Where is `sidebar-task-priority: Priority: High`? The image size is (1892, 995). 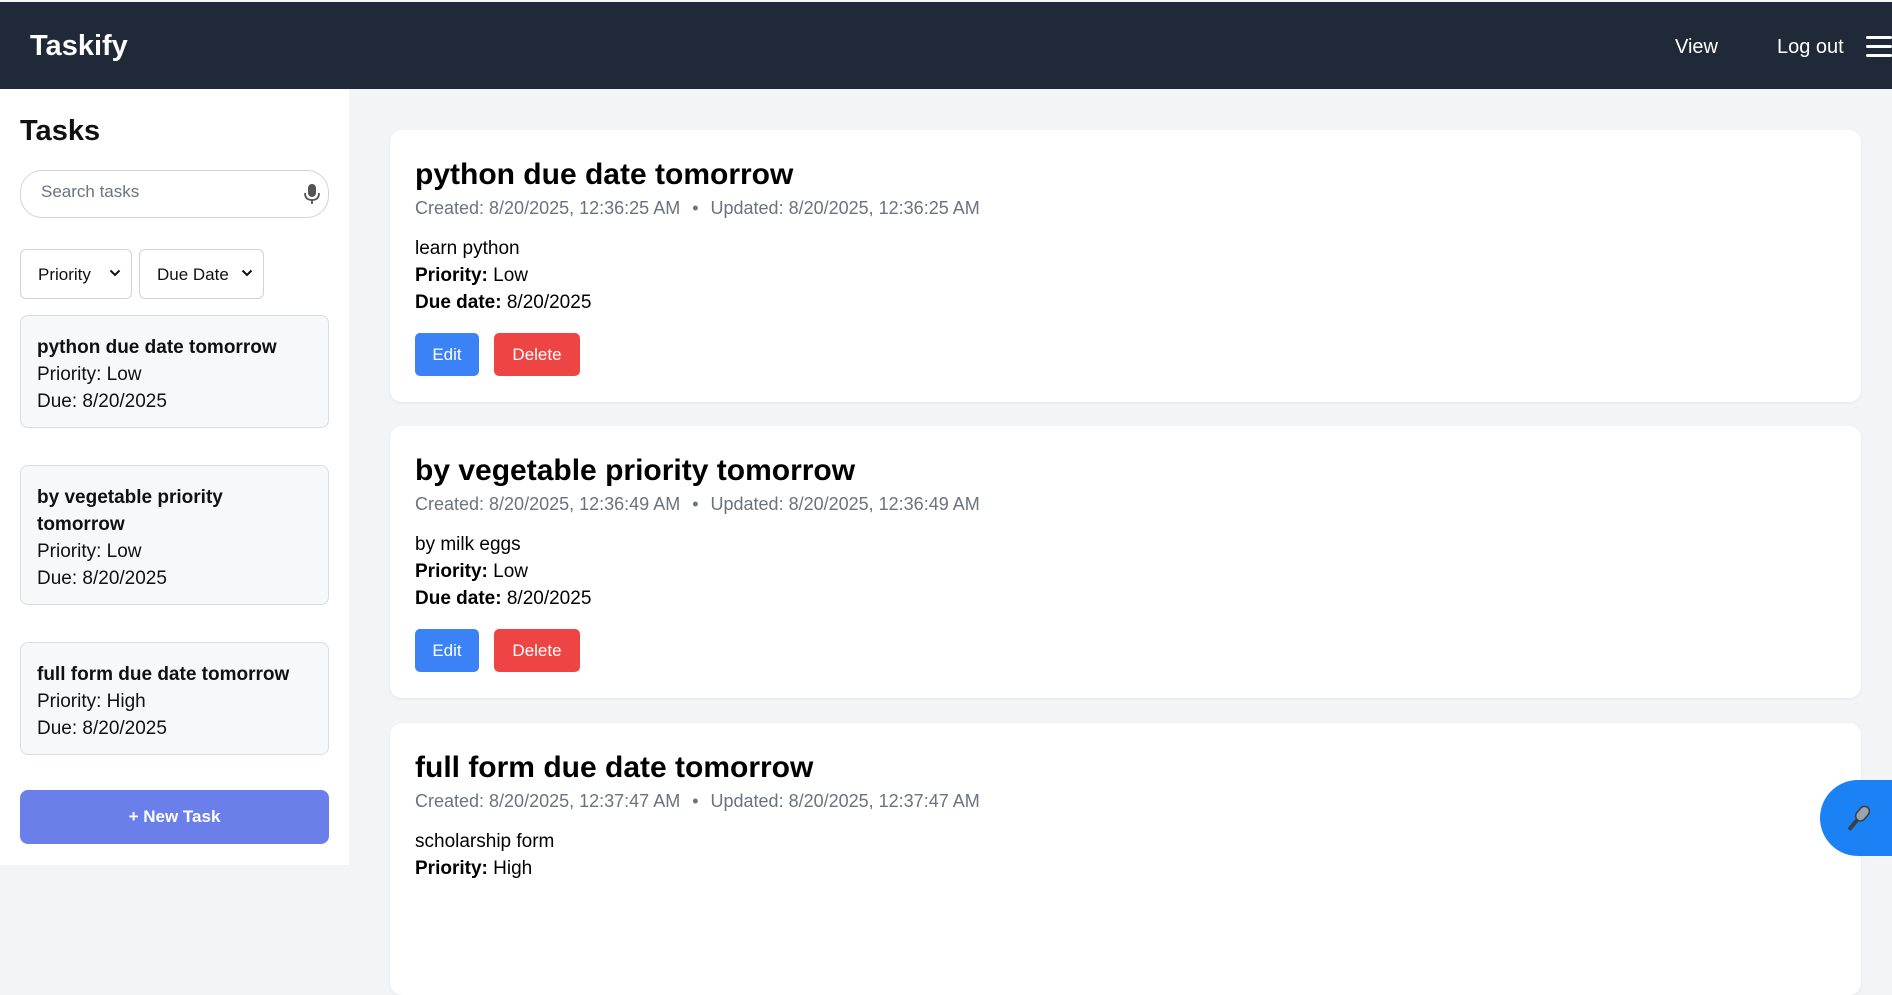
sidebar-task-priority: Priority: High is located at coordinates (91, 701).